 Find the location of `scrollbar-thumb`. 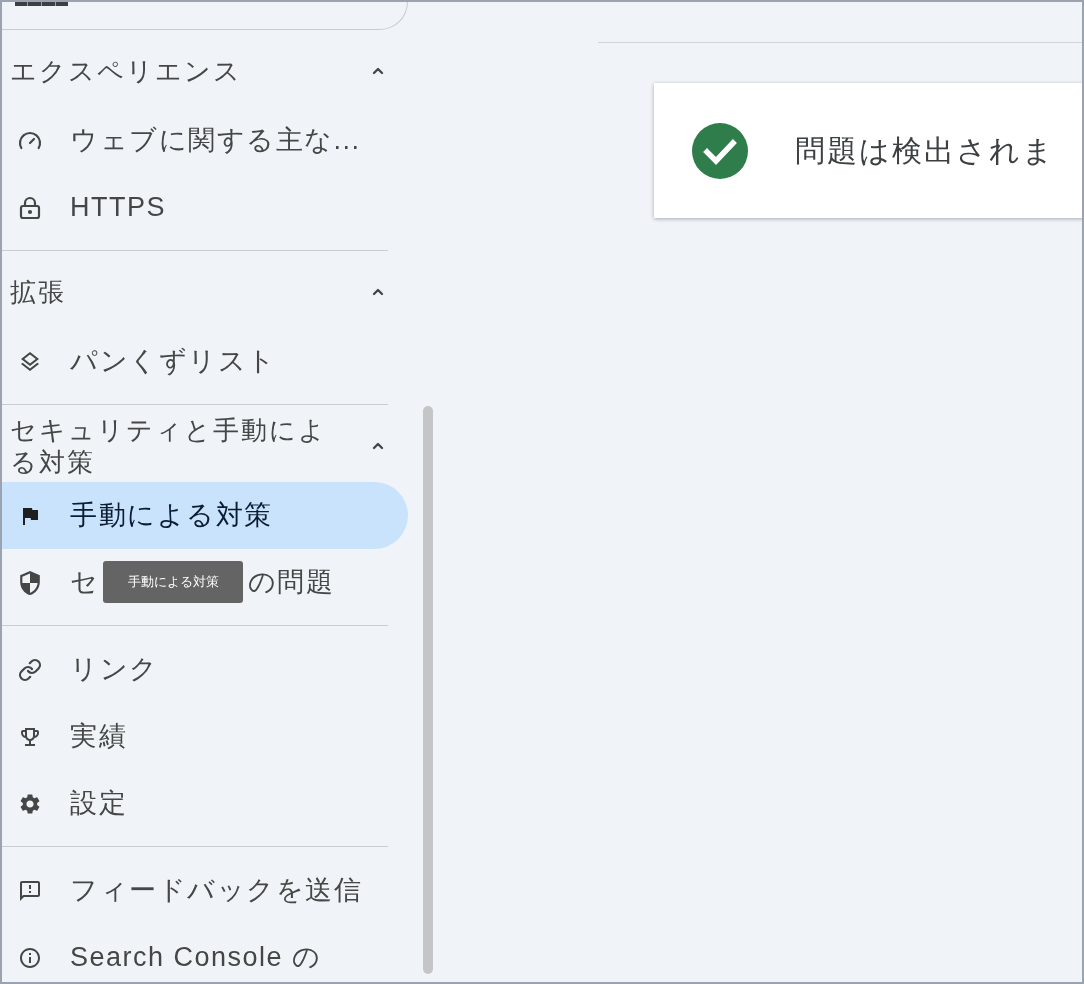

scrollbar-thumb is located at coordinates (428, 690).